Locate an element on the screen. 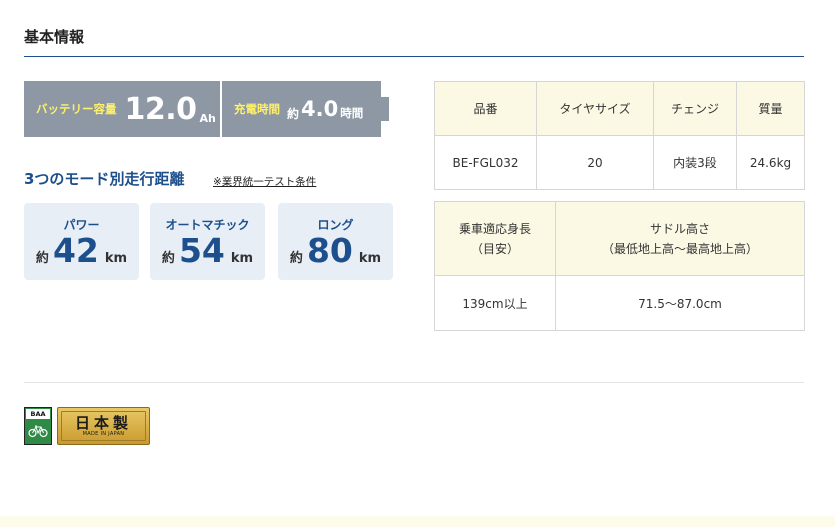  battery-capacity-value: 12.0 is located at coordinates (161, 109).